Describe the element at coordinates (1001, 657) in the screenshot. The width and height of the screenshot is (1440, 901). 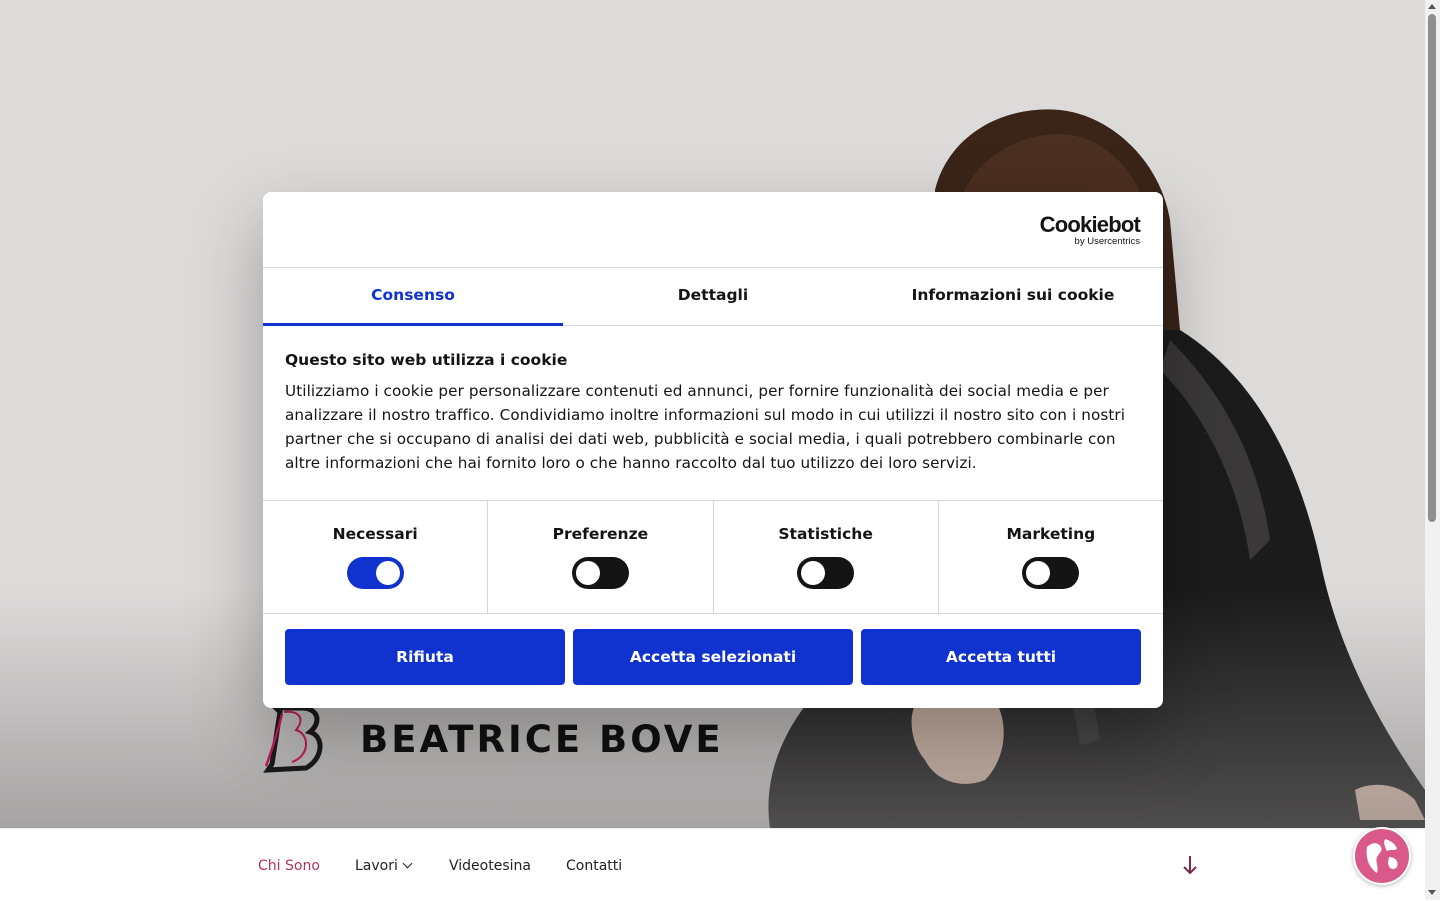
I see `accept-all-button: Accetta tutti` at that location.